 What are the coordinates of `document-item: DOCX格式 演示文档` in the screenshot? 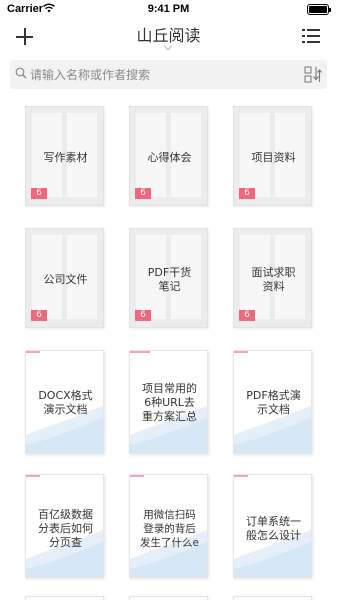 It's located at (64, 402).